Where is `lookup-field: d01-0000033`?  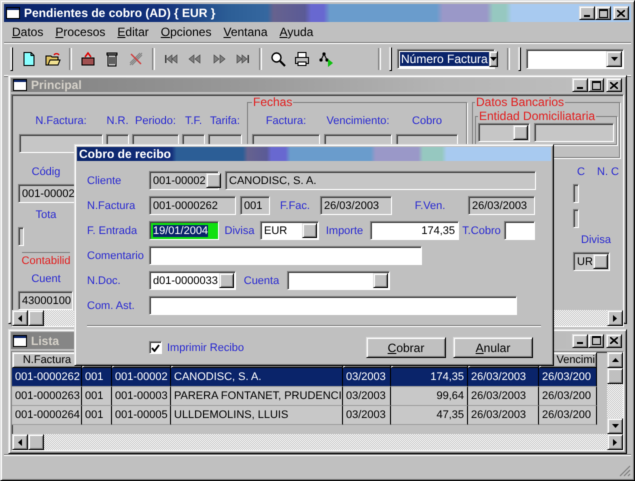 lookup-field: d01-0000033 is located at coordinates (192, 280).